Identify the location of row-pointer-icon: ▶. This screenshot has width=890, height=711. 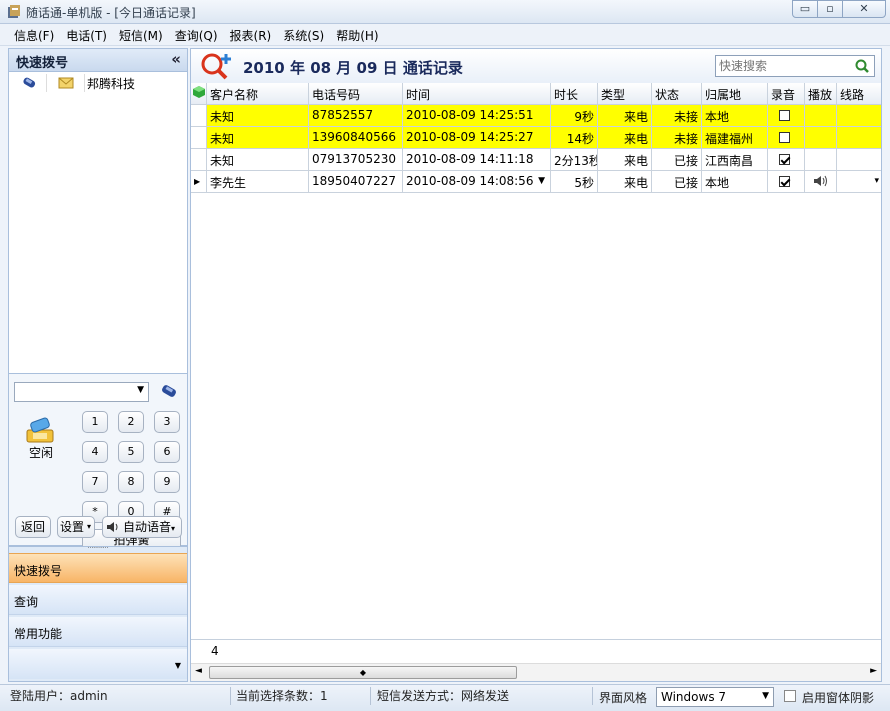
(199, 182).